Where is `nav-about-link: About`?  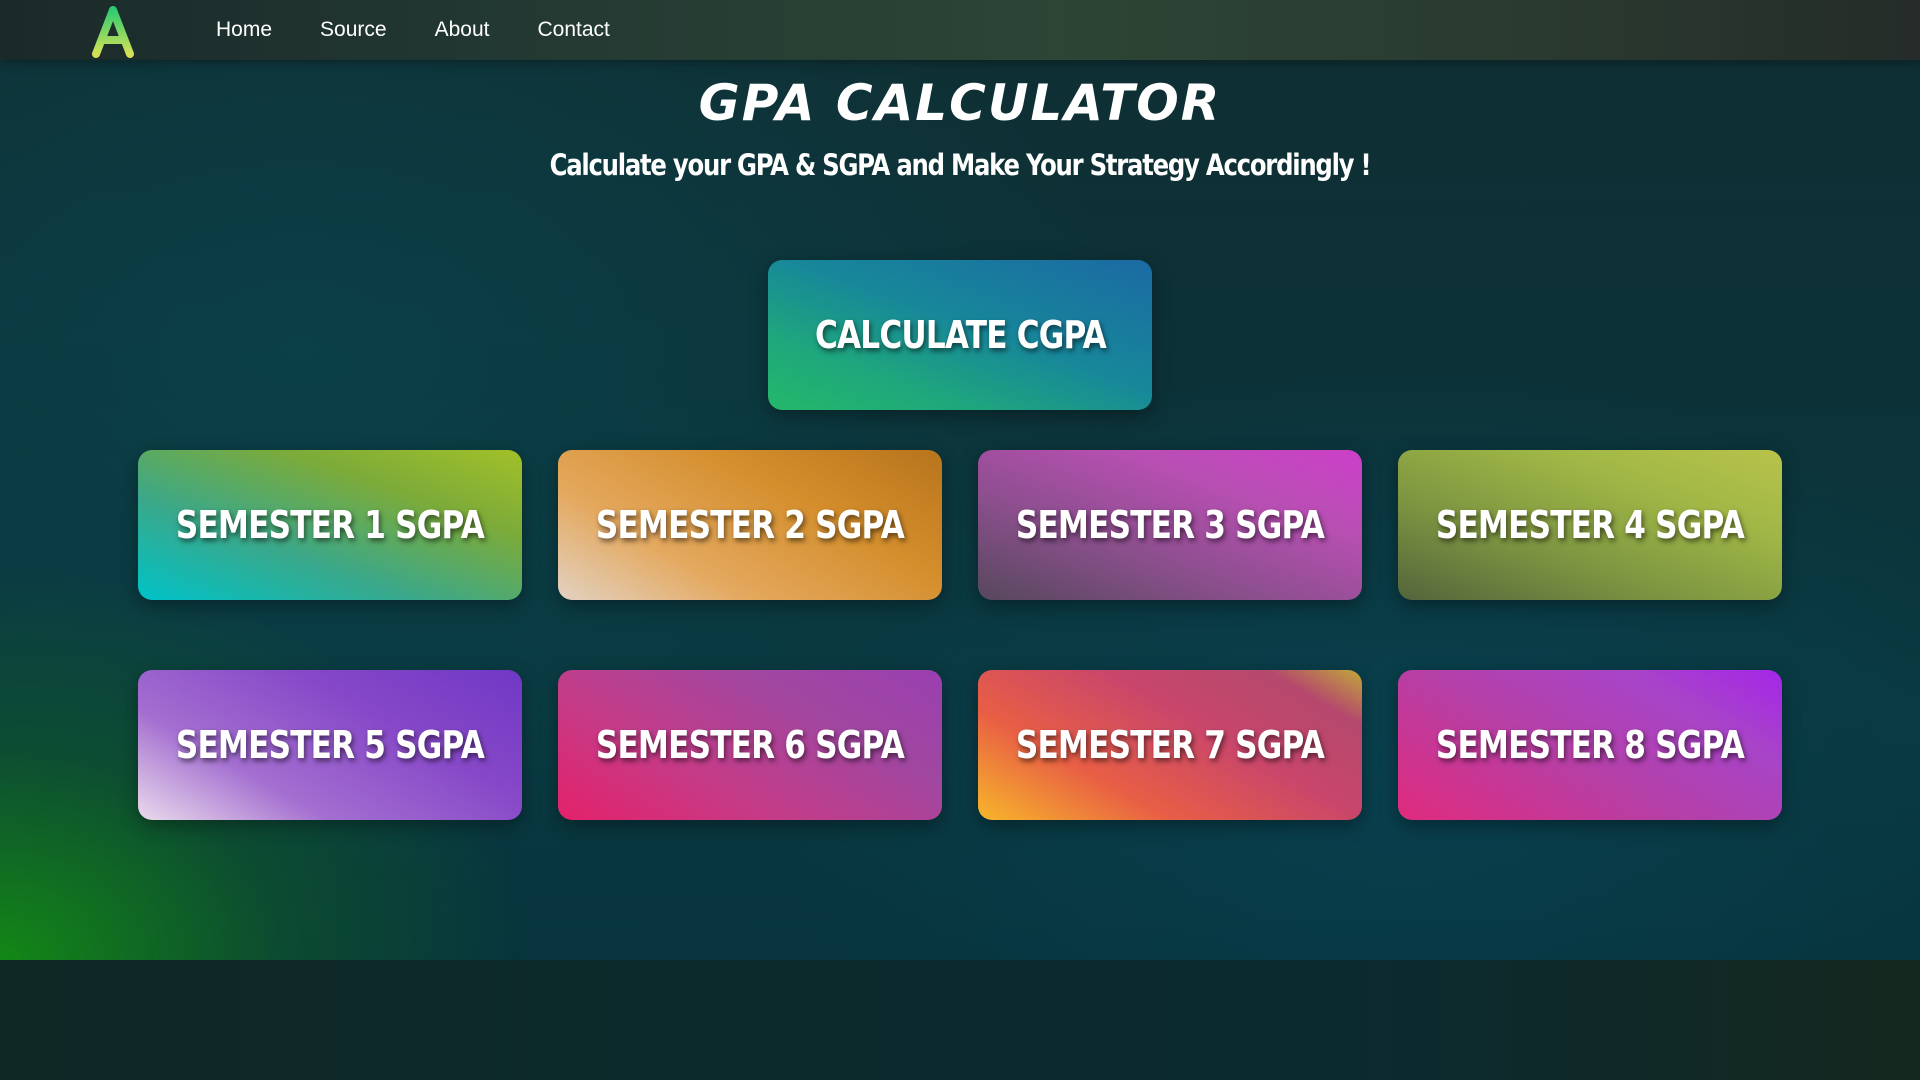 nav-about-link: About is located at coordinates (462, 30).